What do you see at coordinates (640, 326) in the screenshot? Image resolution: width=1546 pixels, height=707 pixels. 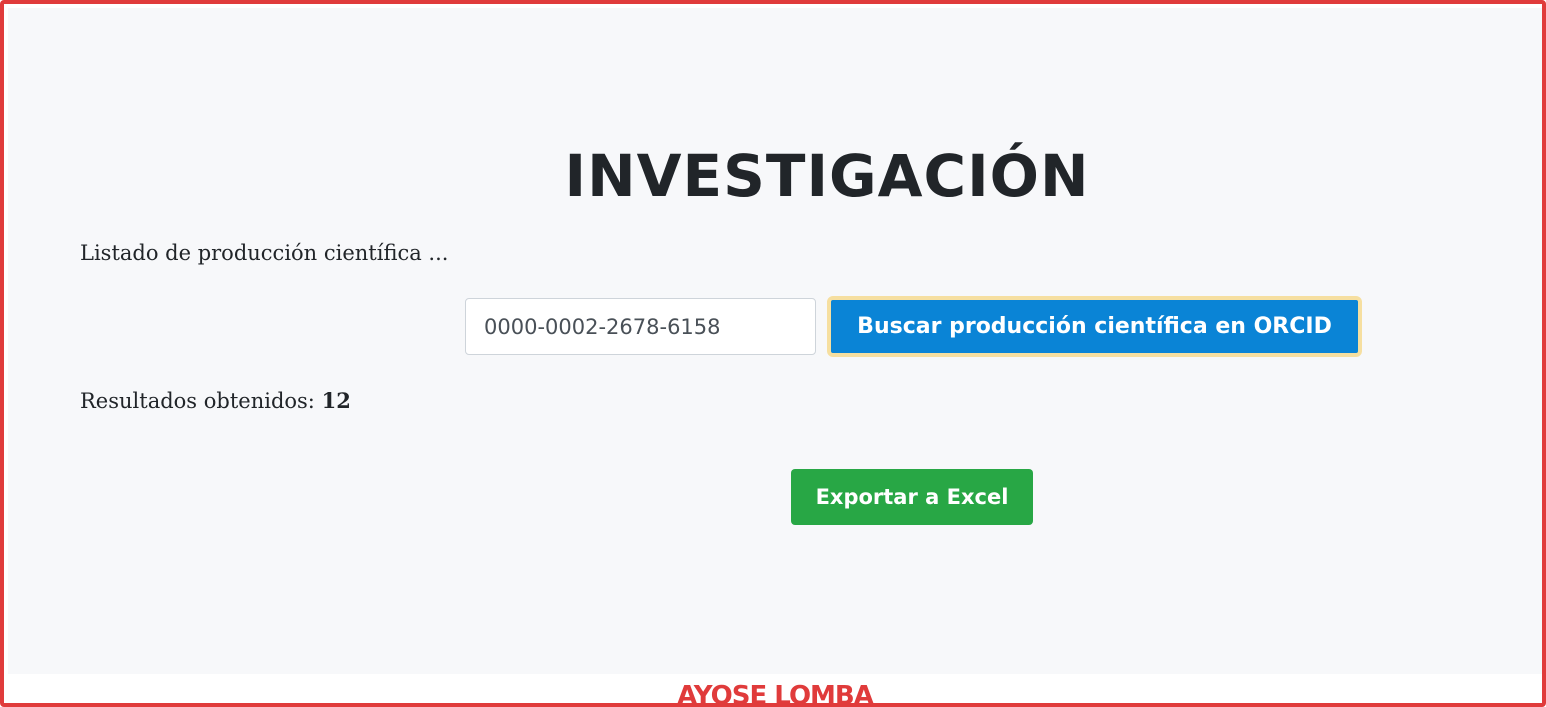 I see `orcid-input` at bounding box center [640, 326].